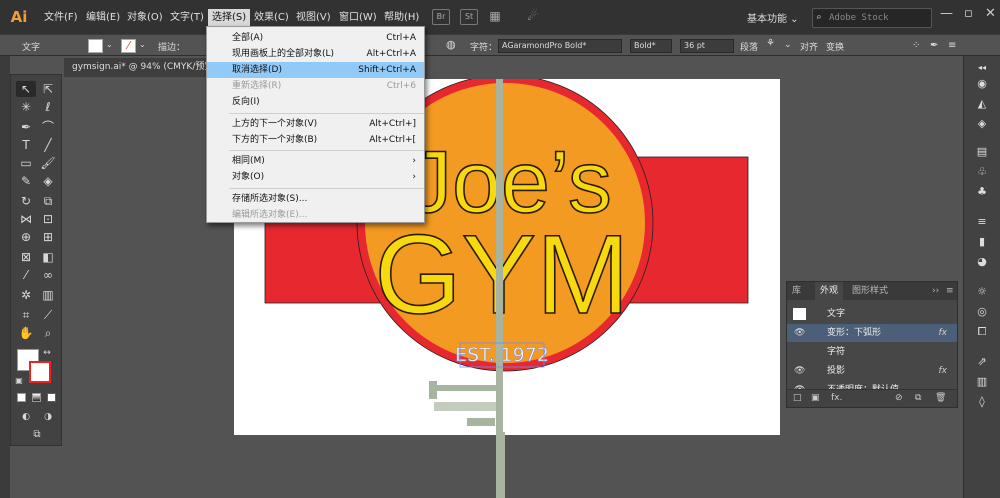  I want to click on pen-icon: ✒, so click(934, 45).